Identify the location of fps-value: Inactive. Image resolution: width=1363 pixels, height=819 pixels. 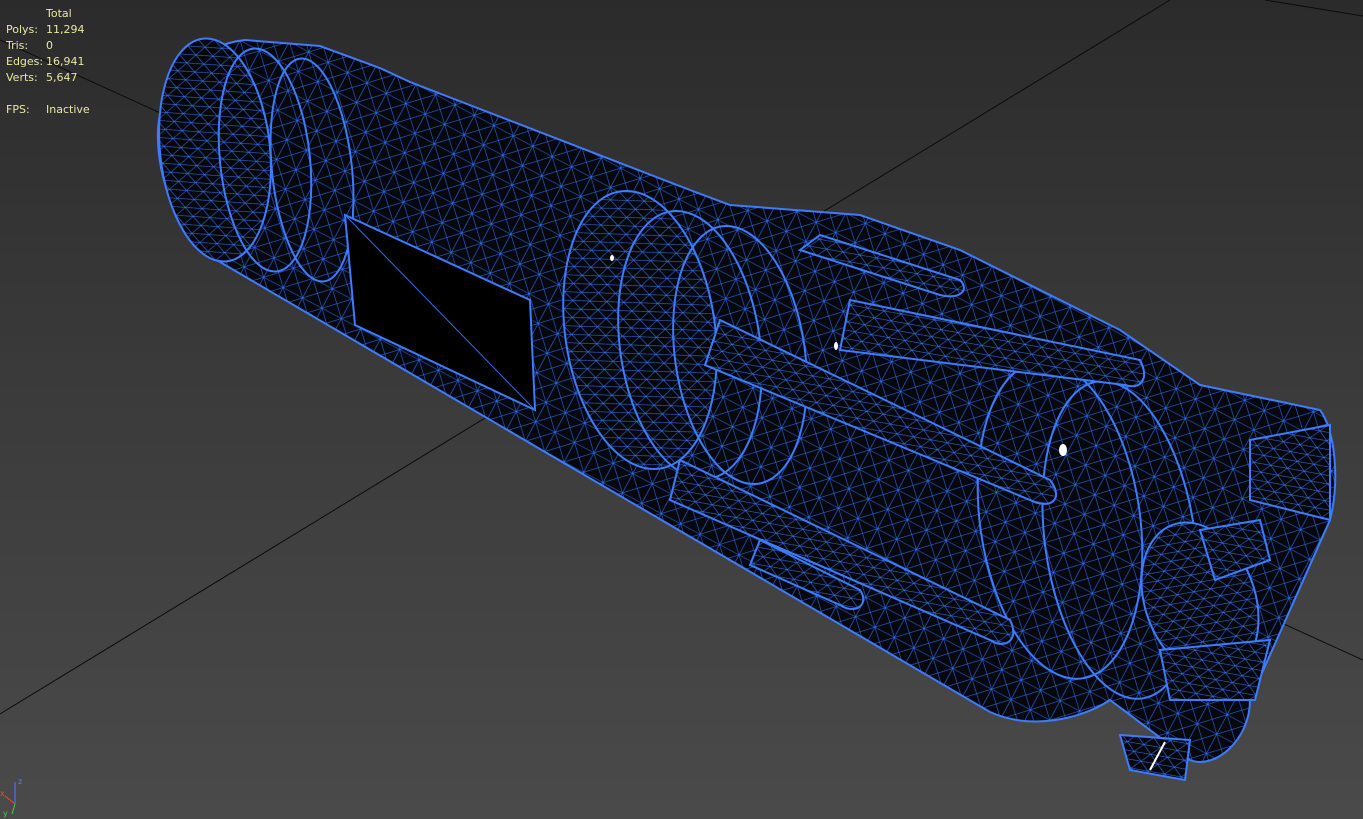
(68, 109).